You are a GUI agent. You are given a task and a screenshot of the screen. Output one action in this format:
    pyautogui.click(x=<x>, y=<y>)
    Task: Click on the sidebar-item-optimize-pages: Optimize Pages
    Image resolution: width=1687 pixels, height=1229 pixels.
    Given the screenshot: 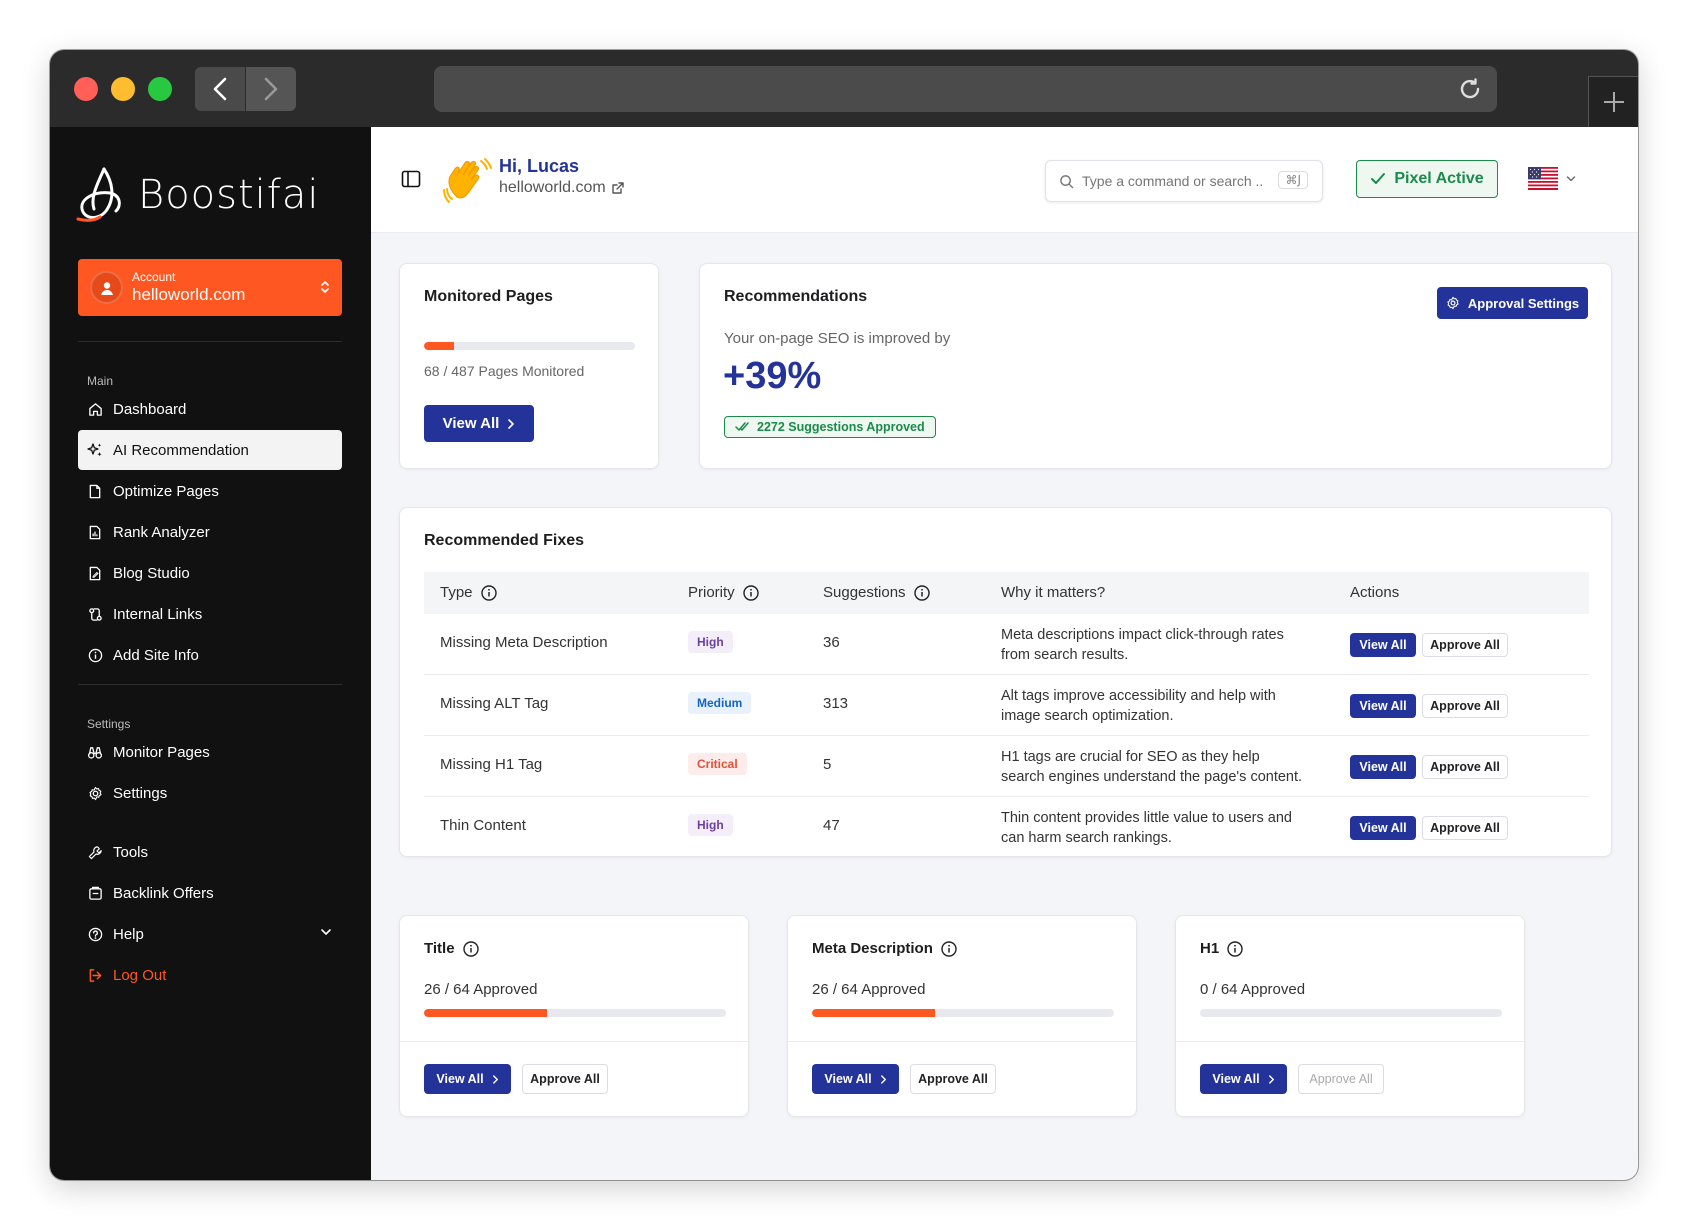 What is the action you would take?
    pyautogui.click(x=210, y=491)
    